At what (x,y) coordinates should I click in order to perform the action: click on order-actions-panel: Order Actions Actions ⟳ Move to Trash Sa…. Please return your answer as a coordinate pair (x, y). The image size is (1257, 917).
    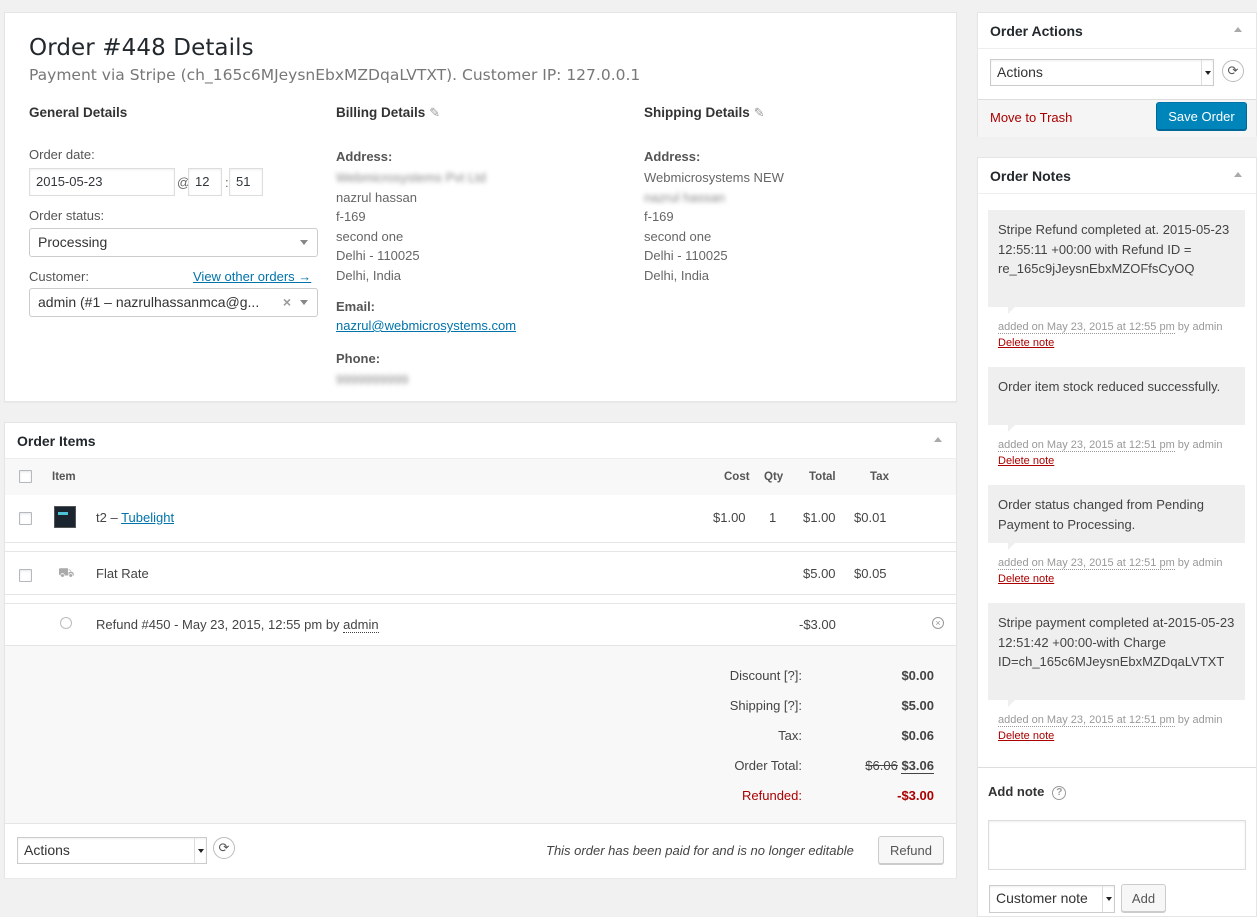
    Looking at the image, I should click on (1117, 74).